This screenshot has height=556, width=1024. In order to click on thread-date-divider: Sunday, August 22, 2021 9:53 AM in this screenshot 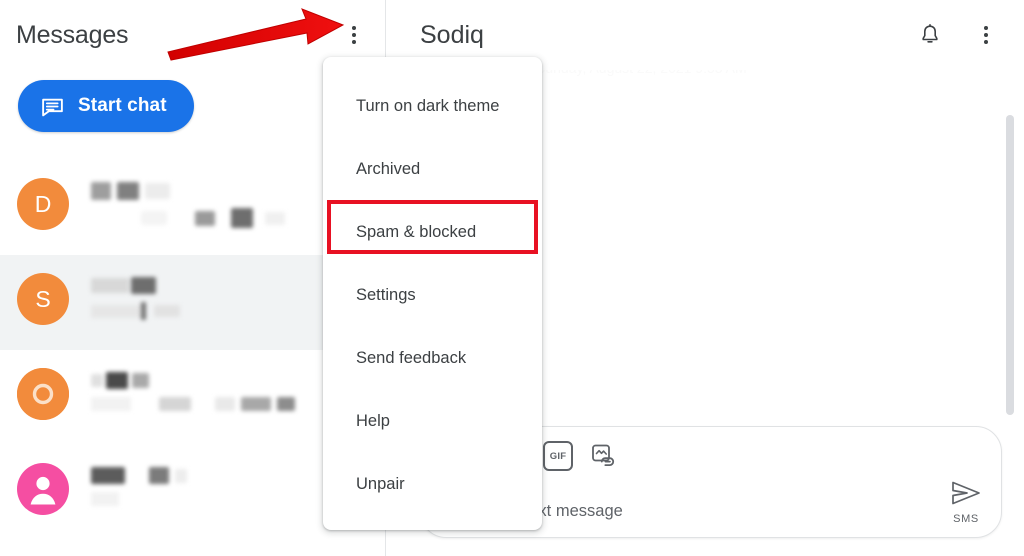, I will do `click(641, 73)`.